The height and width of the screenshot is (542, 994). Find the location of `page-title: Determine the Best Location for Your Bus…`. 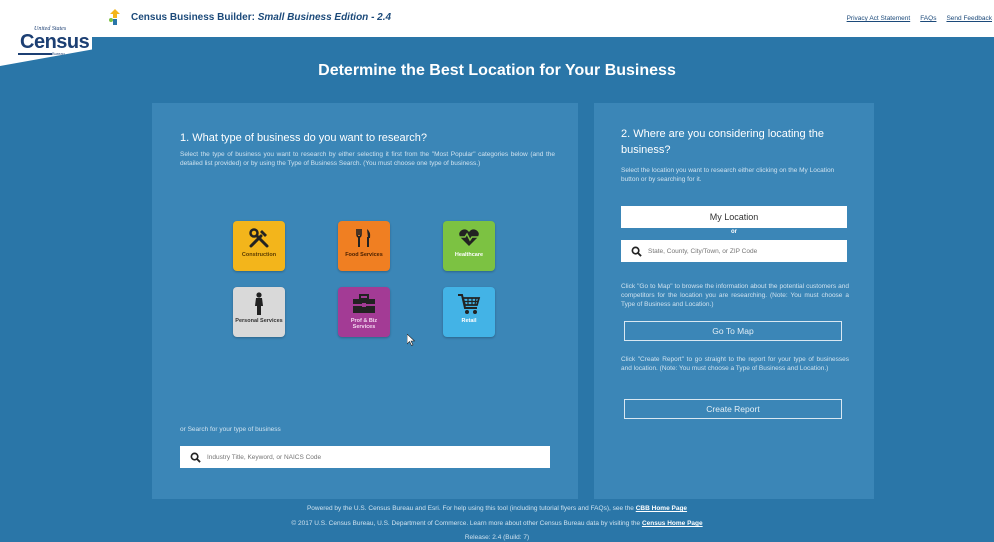

page-title: Determine the Best Location for Your Bus… is located at coordinates (497, 70).